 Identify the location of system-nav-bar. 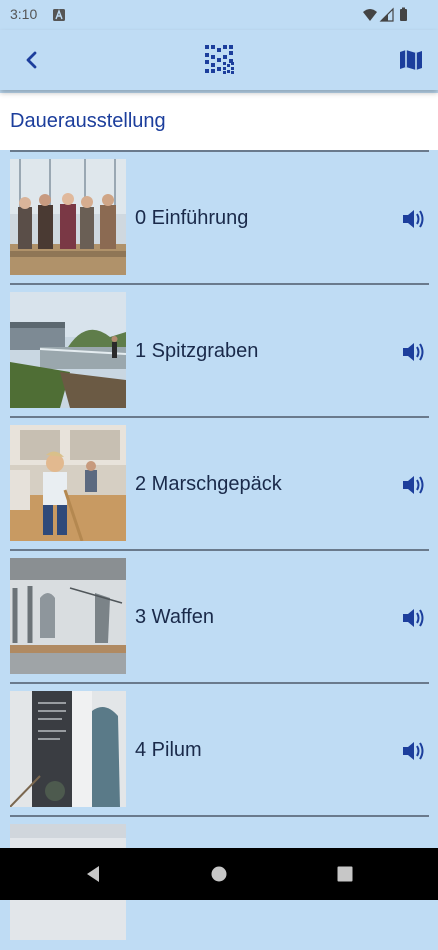
(219, 874).